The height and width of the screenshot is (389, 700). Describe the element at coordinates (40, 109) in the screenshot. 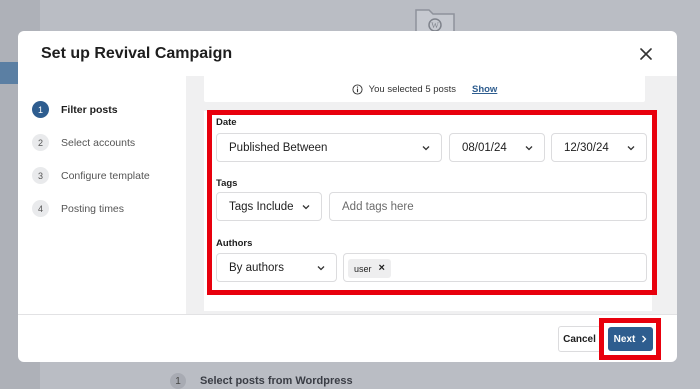

I see `step-number: 1` at that location.